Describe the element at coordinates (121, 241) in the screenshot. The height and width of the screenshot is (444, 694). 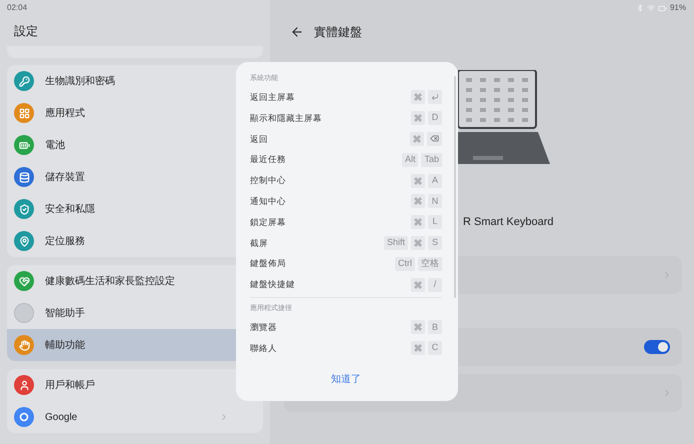
I see `settings-item: 定位服務` at that location.